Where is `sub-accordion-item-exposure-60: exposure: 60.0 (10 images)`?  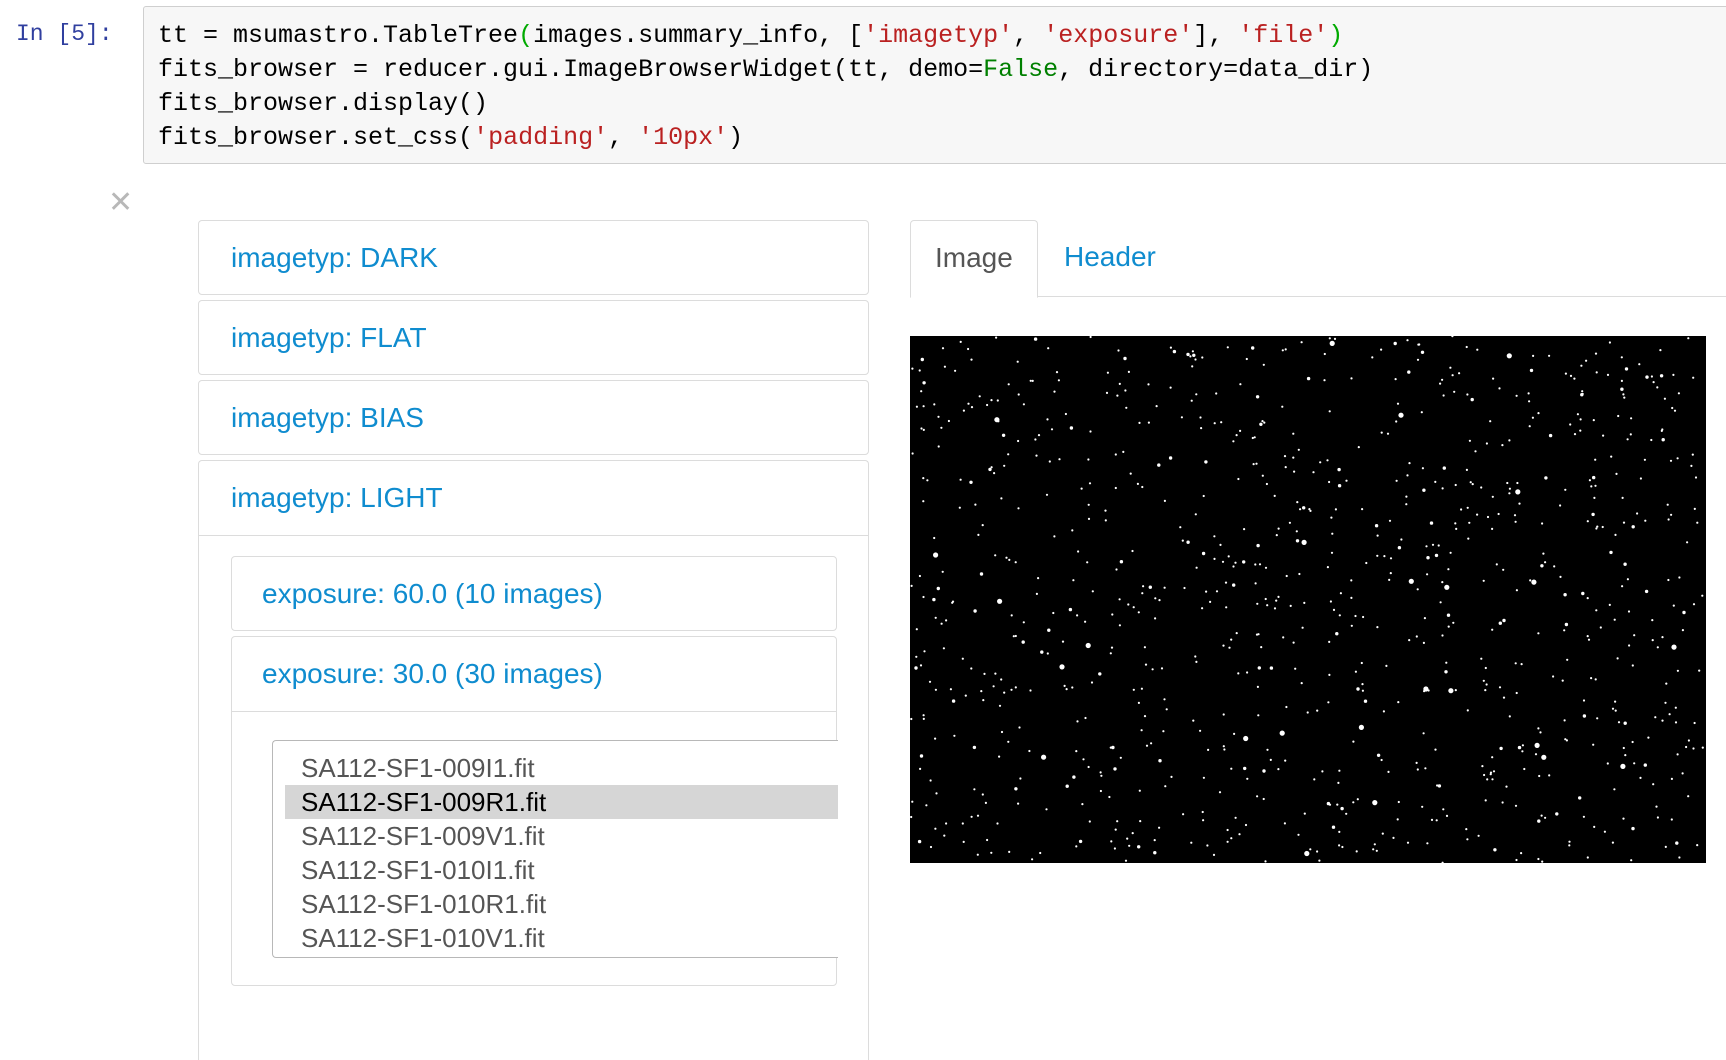 sub-accordion-item-exposure-60: exposure: 60.0 (10 images) is located at coordinates (534, 593).